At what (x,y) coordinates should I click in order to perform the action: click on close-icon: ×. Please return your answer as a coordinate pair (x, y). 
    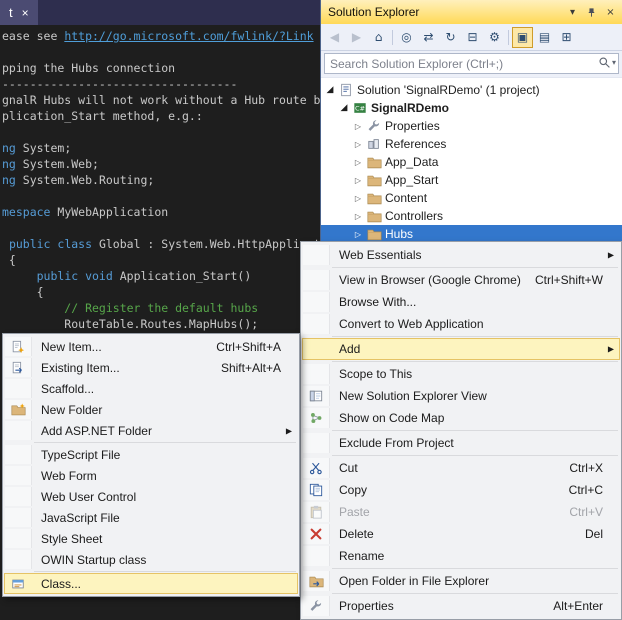
    Looking at the image, I should click on (610, 12).